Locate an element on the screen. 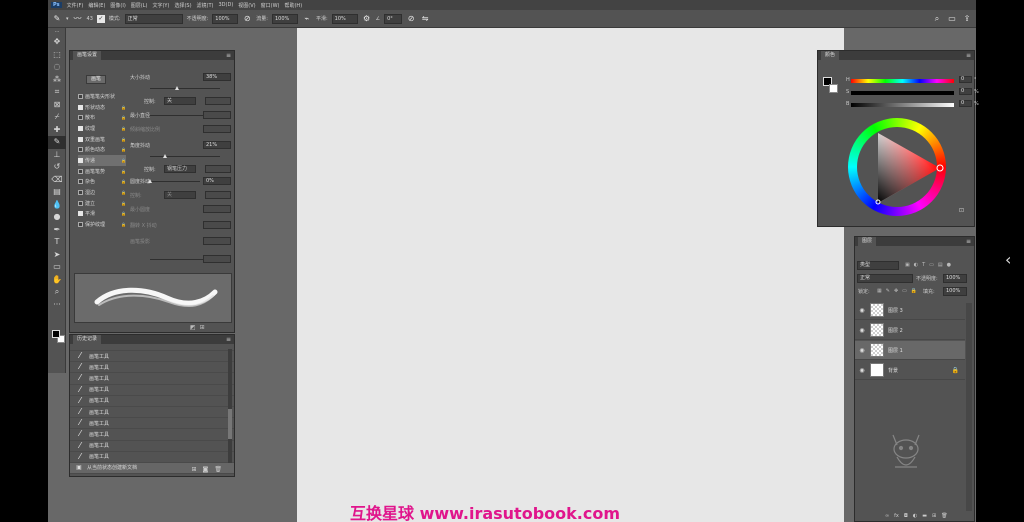 The height and width of the screenshot is (522, 1024). chevron-down-icon: ▾ is located at coordinates (67, 19).